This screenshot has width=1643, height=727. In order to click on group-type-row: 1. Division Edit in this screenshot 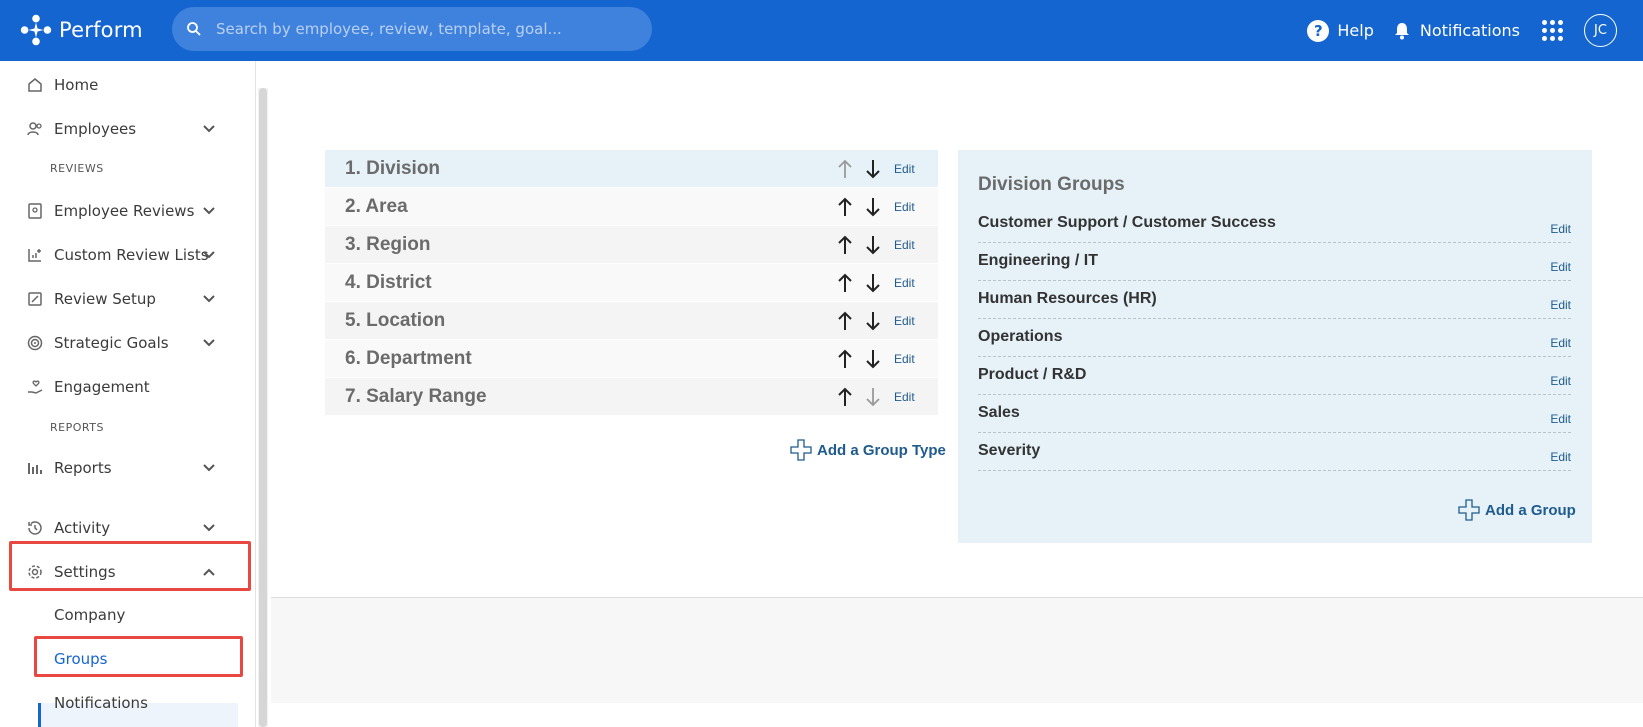, I will do `click(631, 169)`.